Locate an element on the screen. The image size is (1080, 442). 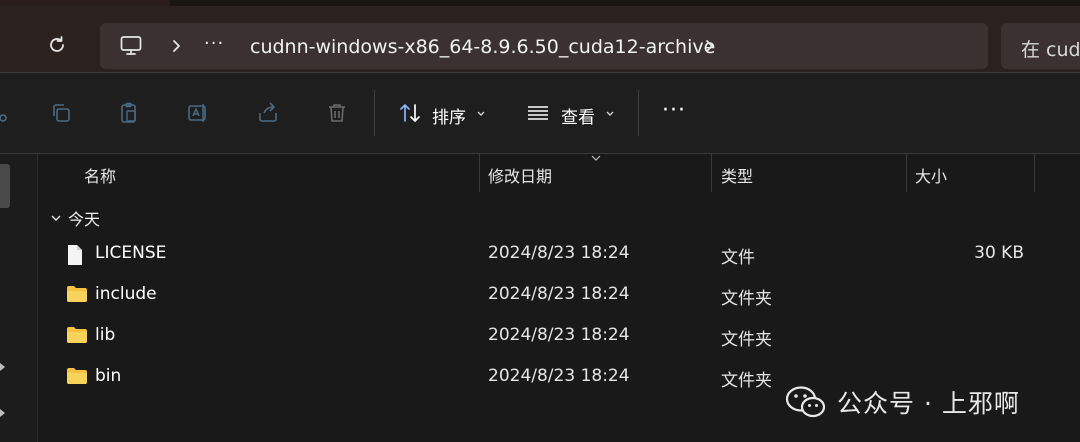
copy-icon is located at coordinates (61, 113).